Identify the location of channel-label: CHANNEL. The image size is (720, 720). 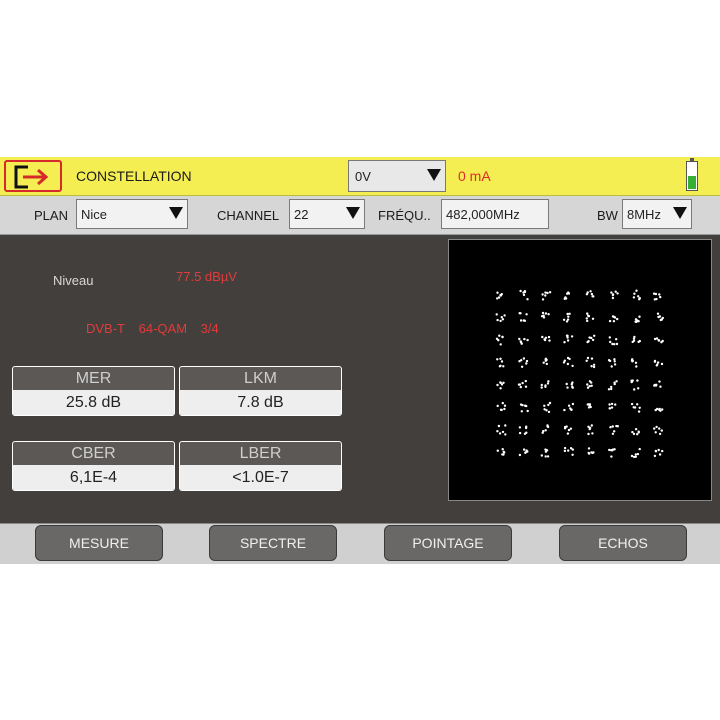
(248, 215).